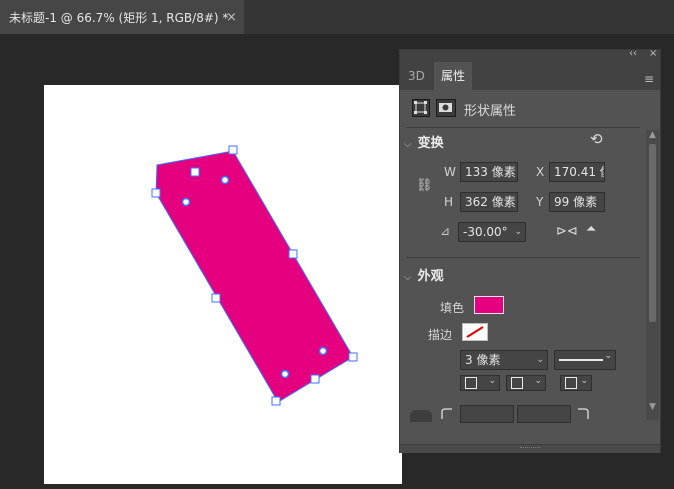 The image size is (674, 489). I want to click on corner-link-icon, so click(421, 416).